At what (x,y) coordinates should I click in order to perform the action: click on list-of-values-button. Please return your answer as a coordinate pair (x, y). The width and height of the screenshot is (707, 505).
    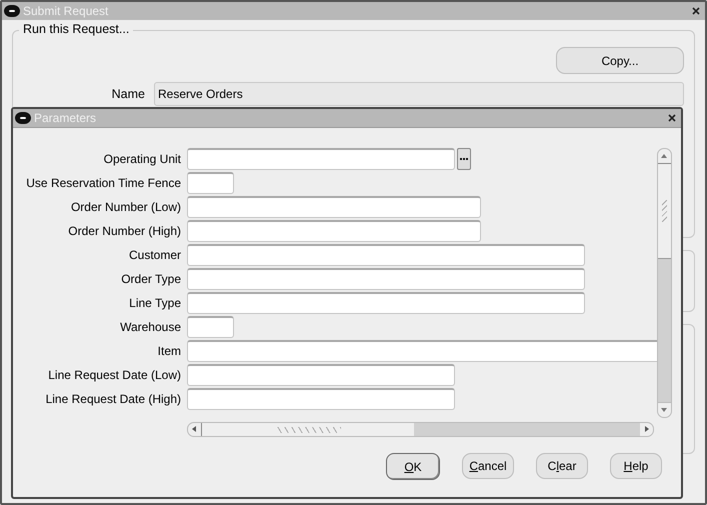
    Looking at the image, I should click on (464, 159).